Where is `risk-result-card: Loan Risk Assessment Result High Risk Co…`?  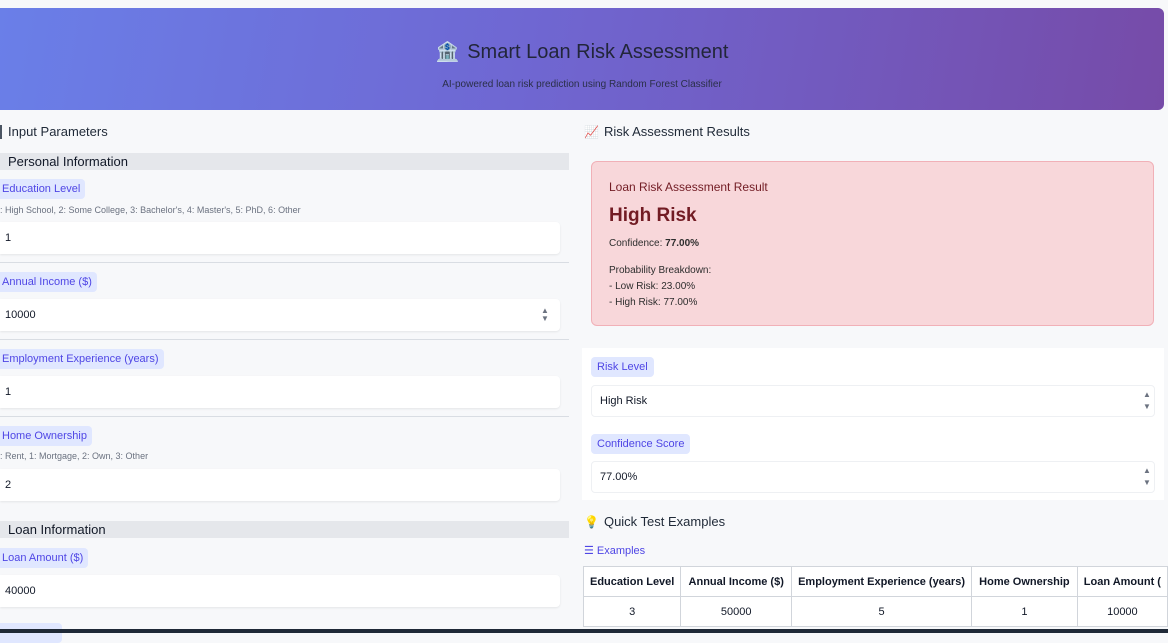
risk-result-card: Loan Risk Assessment Result High Risk Co… is located at coordinates (872, 243).